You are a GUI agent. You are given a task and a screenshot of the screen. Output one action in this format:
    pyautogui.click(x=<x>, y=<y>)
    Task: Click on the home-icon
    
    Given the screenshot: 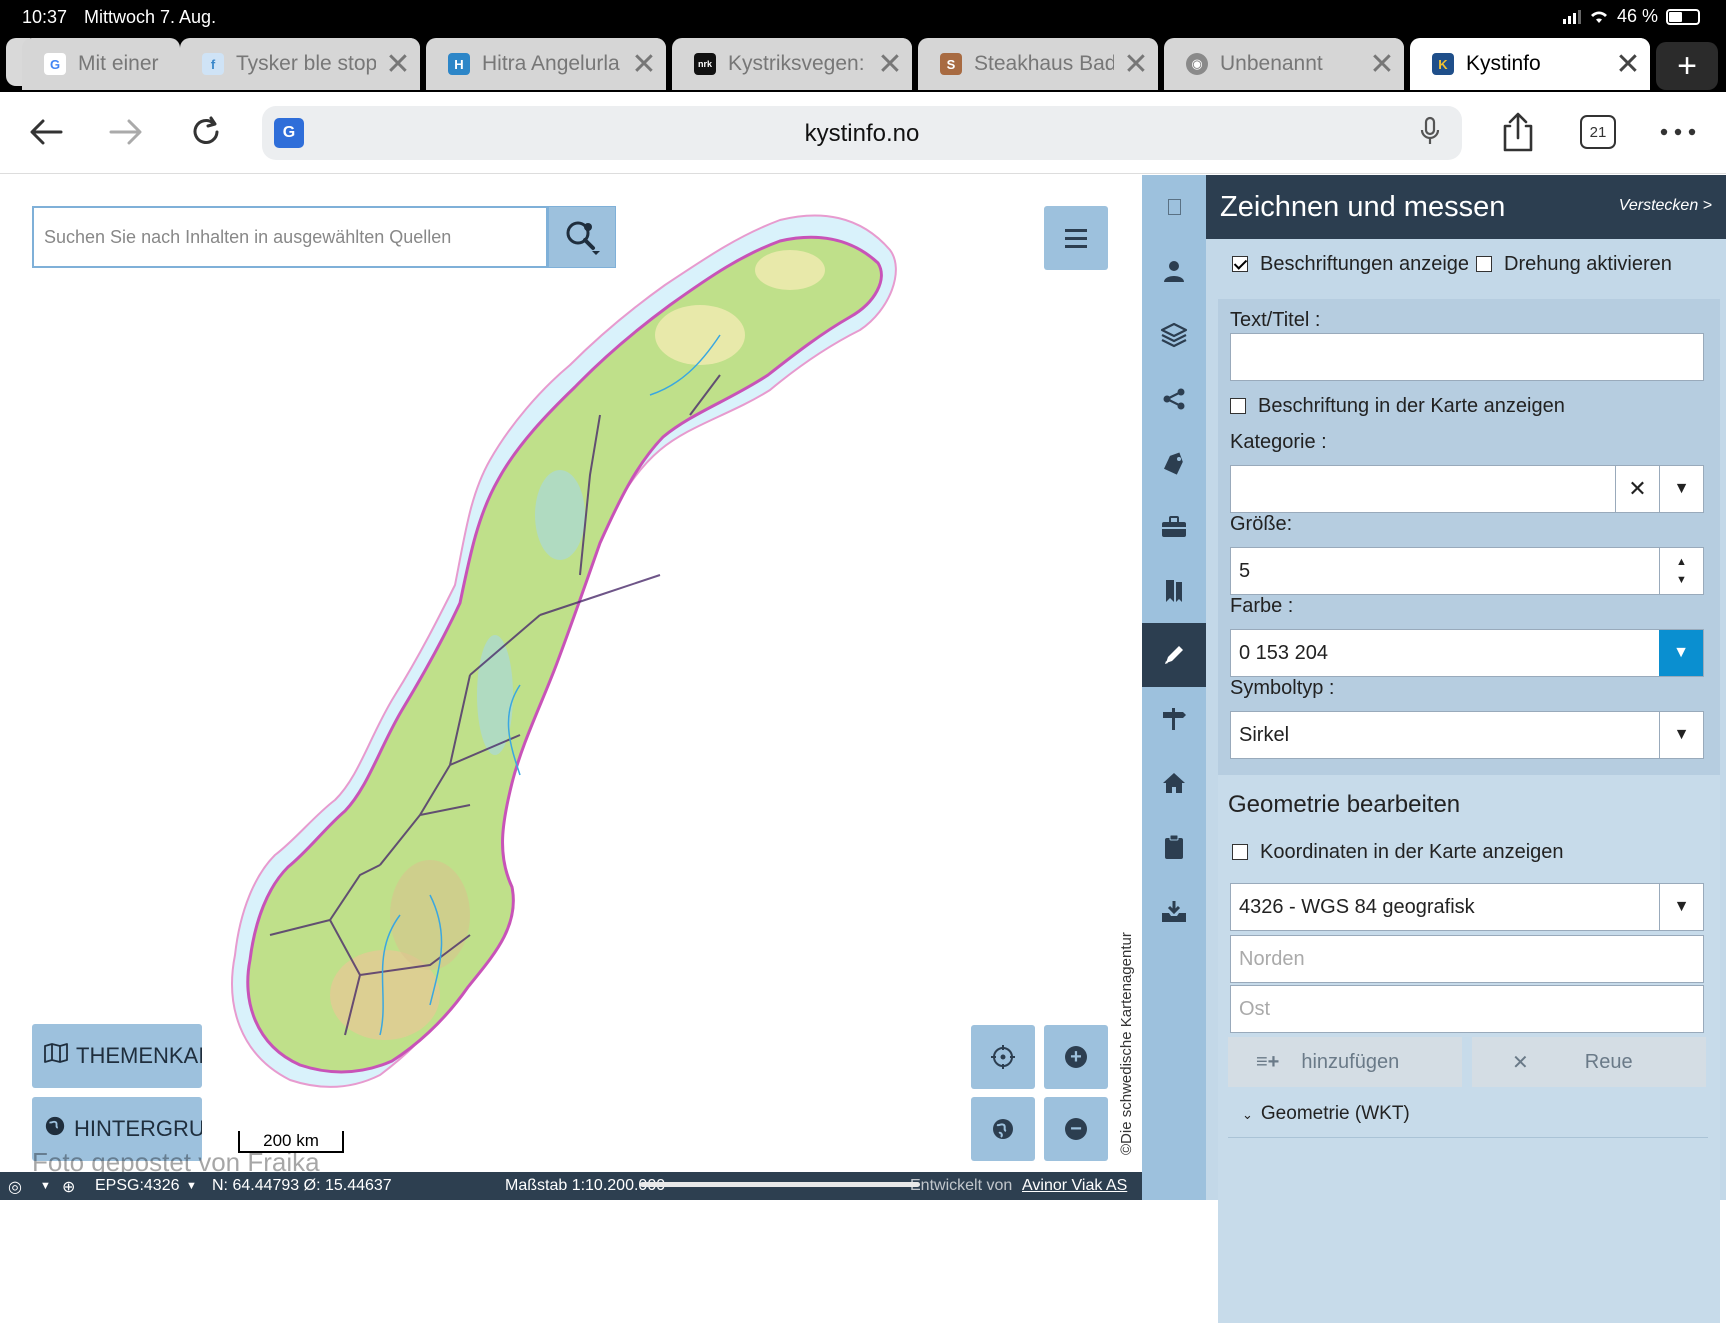 What is the action you would take?
    pyautogui.click(x=1174, y=783)
    